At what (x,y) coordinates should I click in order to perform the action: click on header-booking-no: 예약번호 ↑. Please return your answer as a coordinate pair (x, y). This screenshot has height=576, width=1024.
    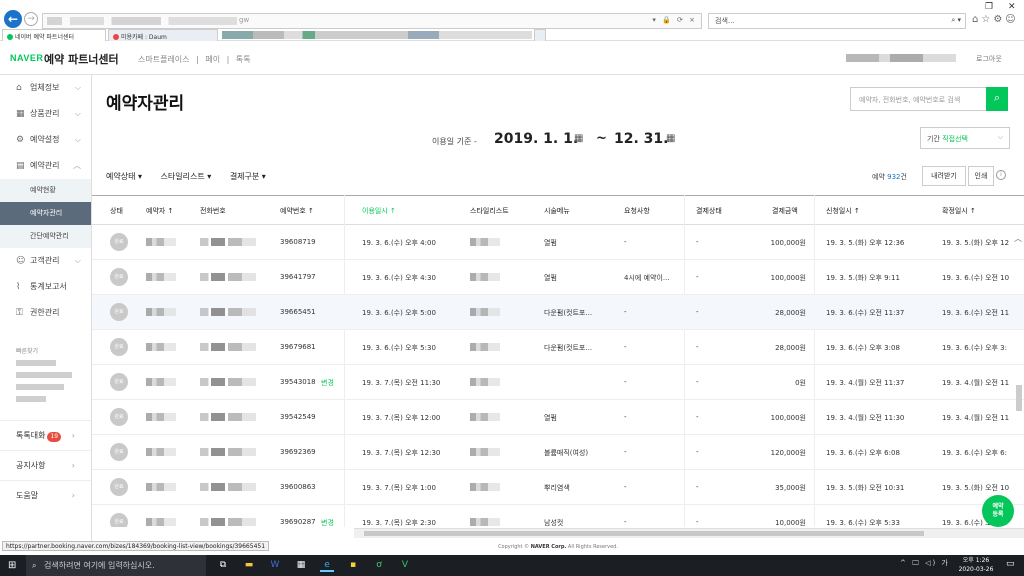
    Looking at the image, I should click on (297, 211).